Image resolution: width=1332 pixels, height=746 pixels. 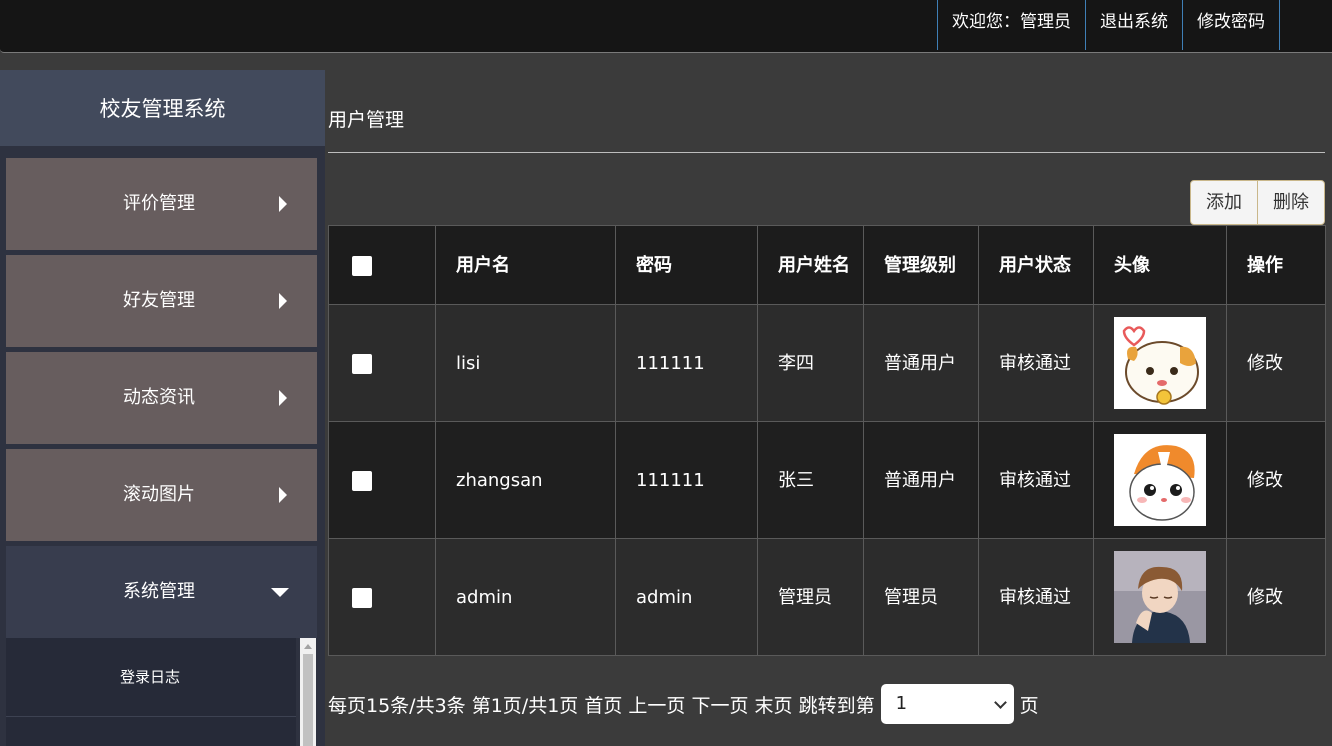 I want to click on sidebar-item-label: 评价管理, so click(x=159, y=203).